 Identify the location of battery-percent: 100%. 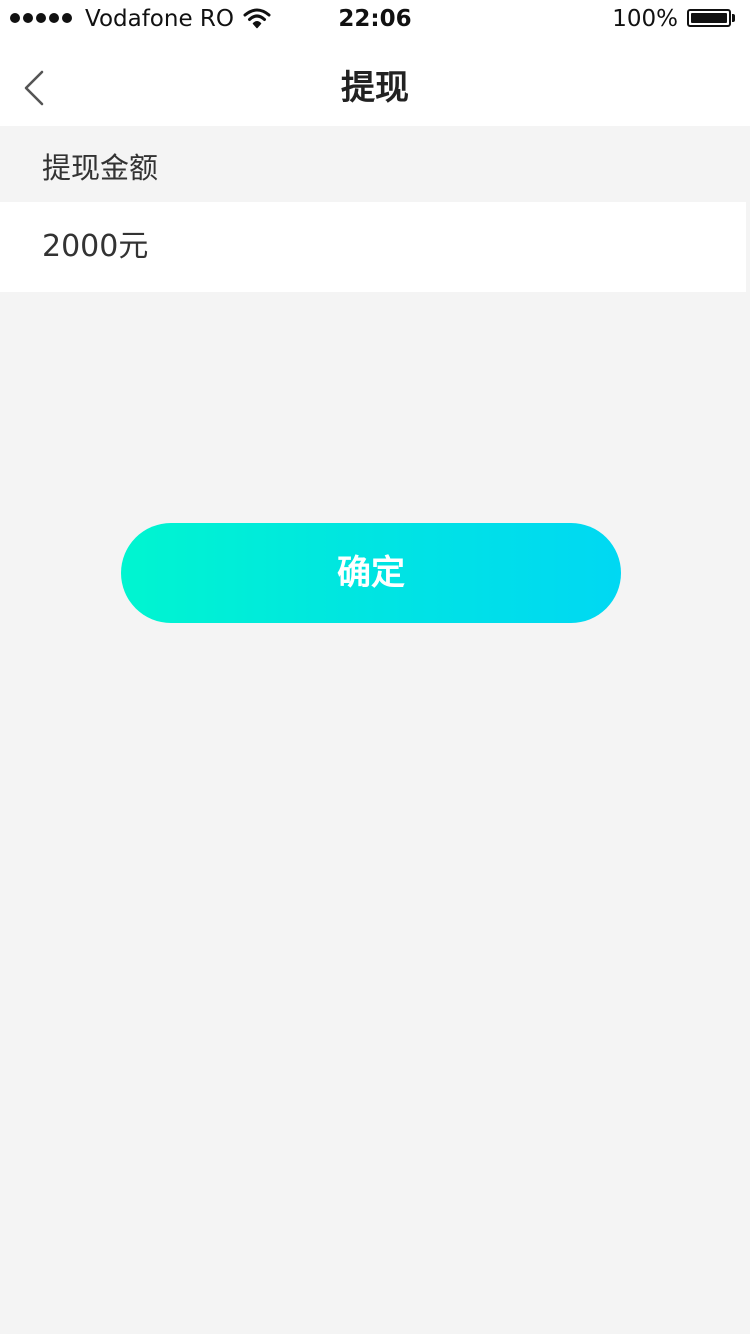
(645, 19).